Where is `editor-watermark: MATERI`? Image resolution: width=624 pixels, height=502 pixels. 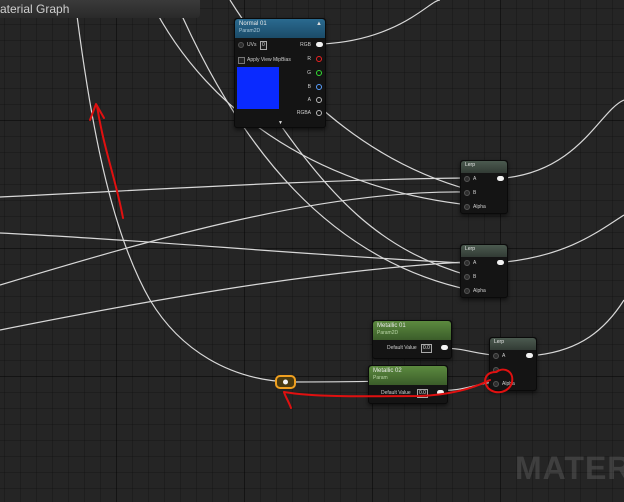
editor-watermark: MATERI is located at coordinates (569, 468).